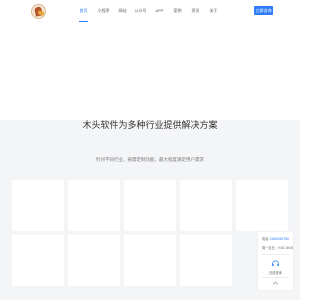 The image size is (320, 300). I want to click on top-nav: 首页 小程序 网站 公众号 APP 案例 资讯 关于 立即咨询, so click(150, 11).